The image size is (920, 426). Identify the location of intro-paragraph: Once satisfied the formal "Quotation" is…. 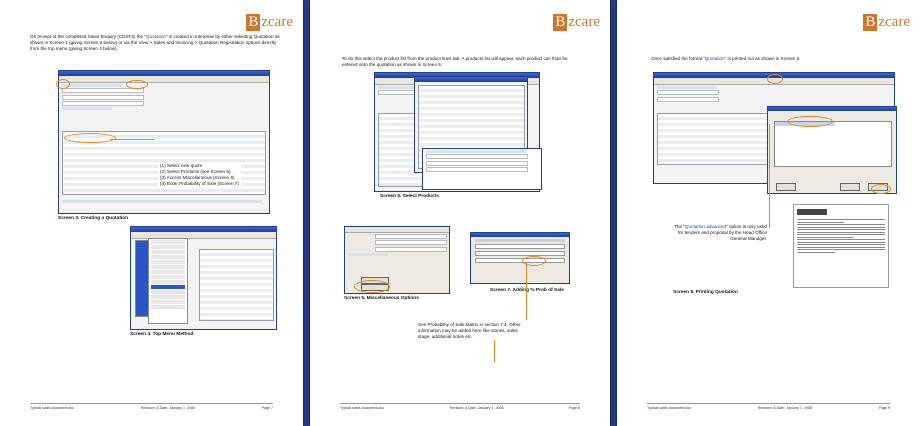
(726, 58).